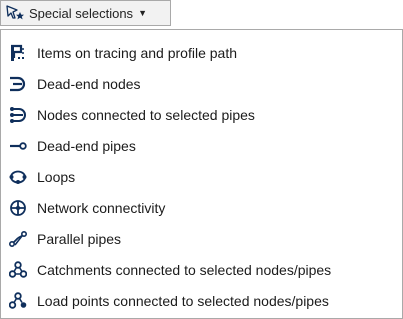 The width and height of the screenshot is (403, 319). Describe the element at coordinates (201, 146) in the screenshot. I see `menu-item-dead-end-pipes: Dead-end pipes` at that location.